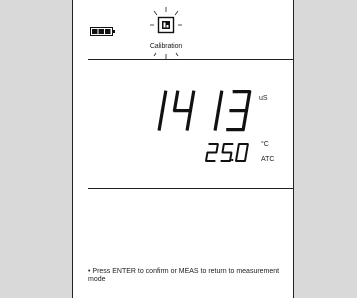 This screenshot has width=357, height=298. I want to click on top-divider, so click(190, 59).